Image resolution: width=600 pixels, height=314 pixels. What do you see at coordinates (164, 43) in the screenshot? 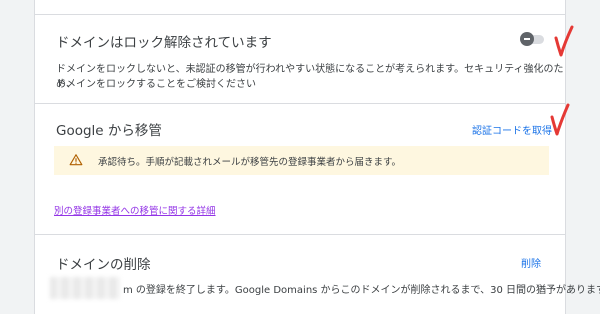
I see `lock-section-title: ドメインはロック解除されています` at bounding box center [164, 43].